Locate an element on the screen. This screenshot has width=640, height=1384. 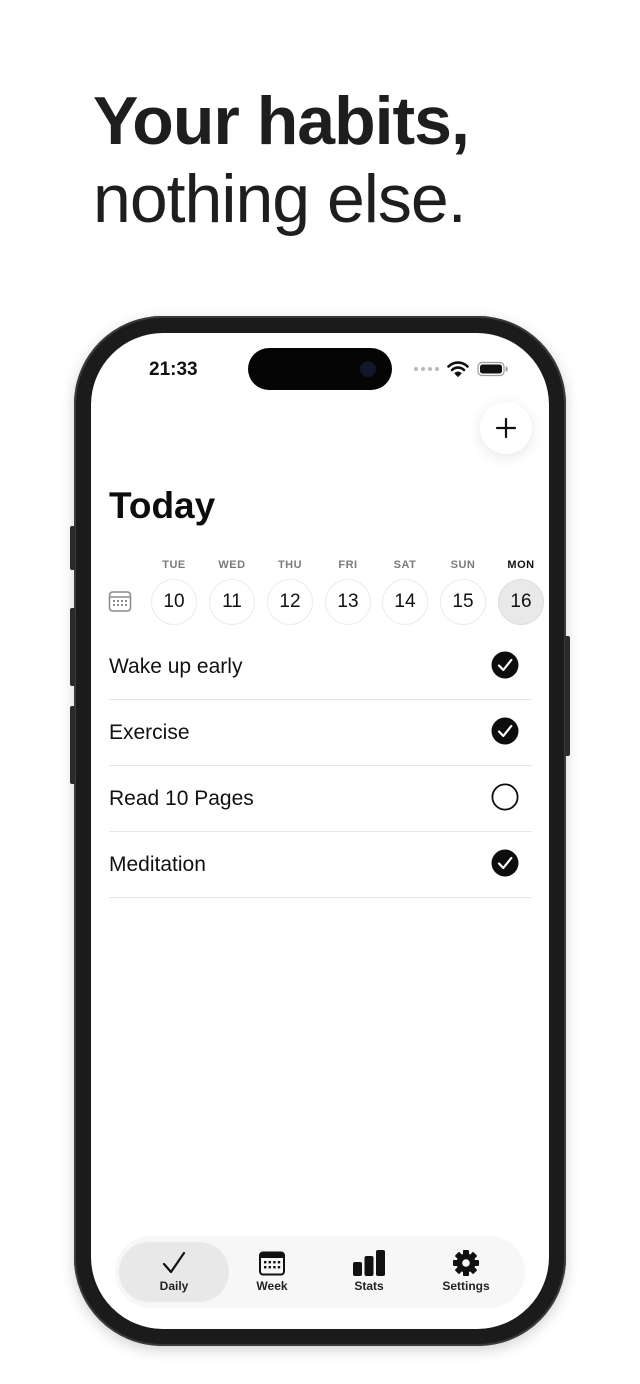
day-thu: THU 12 is located at coordinates (290, 591).